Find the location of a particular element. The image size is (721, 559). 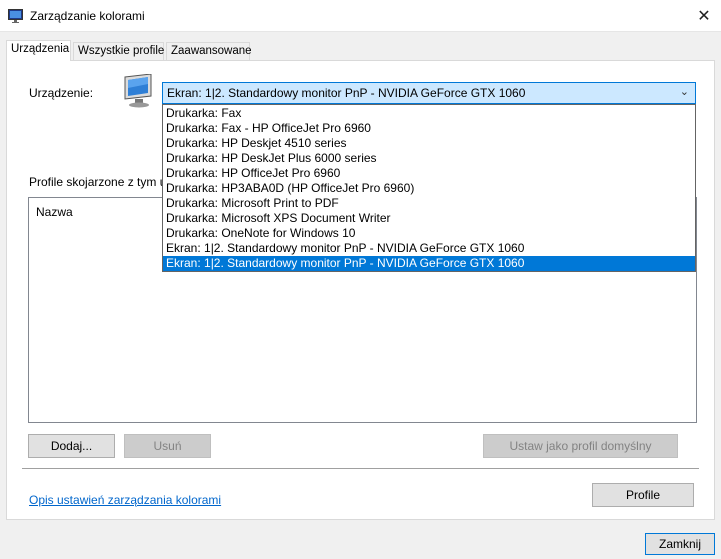

dropdown-option: Drukarka: Fax is located at coordinates (429, 113).